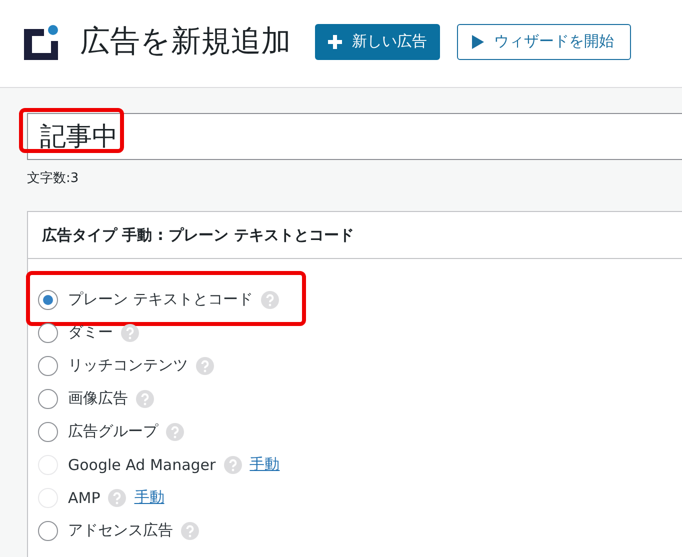  What do you see at coordinates (478, 41) in the screenshot?
I see `play-icon` at bounding box center [478, 41].